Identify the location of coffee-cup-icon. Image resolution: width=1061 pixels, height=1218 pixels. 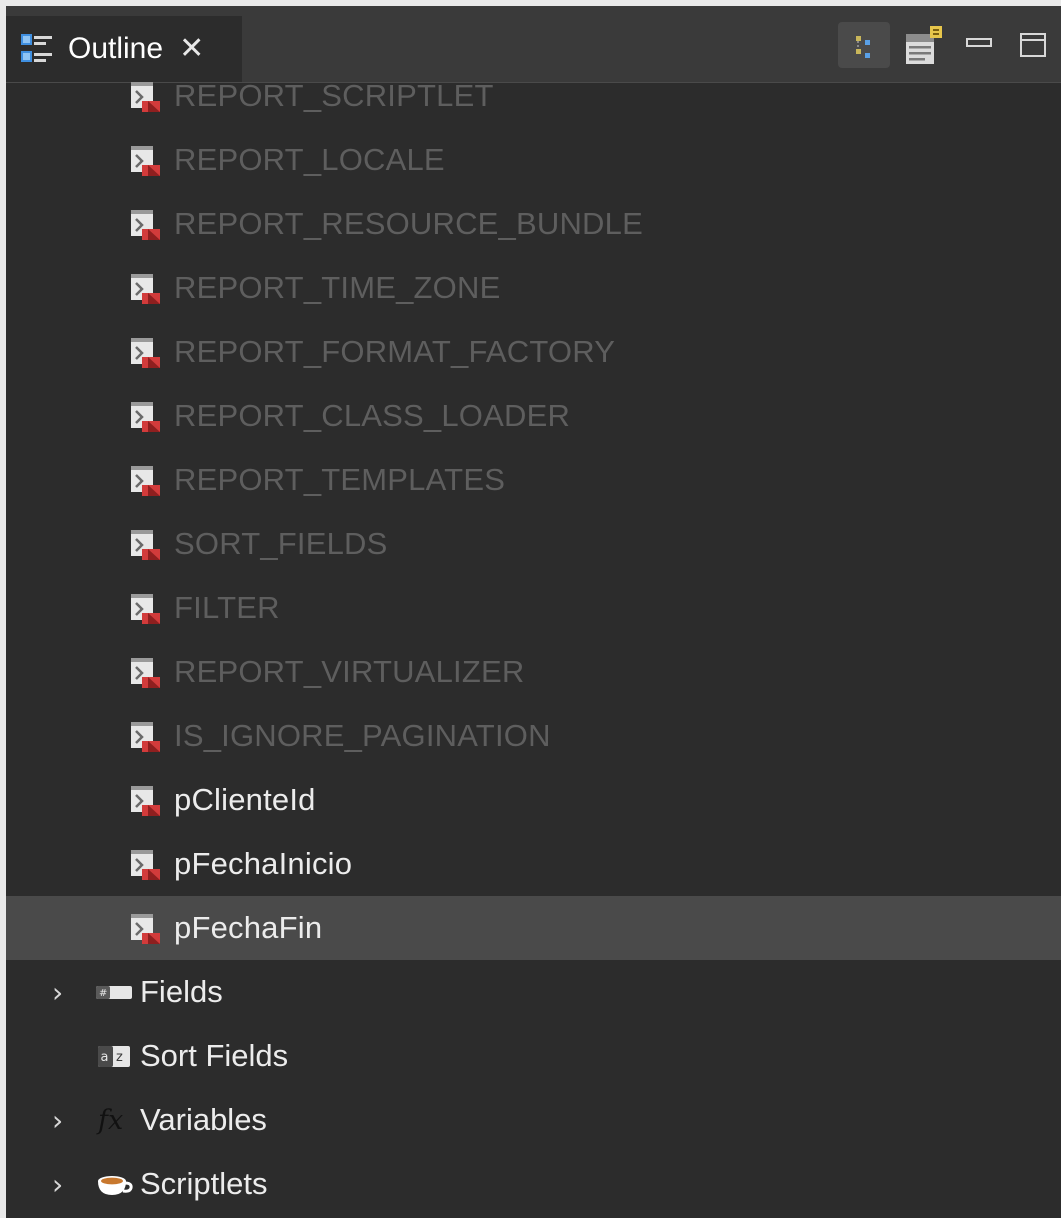
(114, 1184).